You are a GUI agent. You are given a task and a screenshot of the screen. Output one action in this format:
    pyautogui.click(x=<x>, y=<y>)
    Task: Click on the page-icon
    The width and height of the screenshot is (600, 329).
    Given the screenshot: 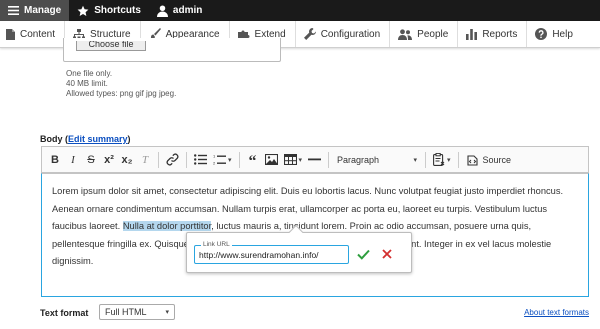 What is the action you would take?
    pyautogui.click(x=10, y=34)
    